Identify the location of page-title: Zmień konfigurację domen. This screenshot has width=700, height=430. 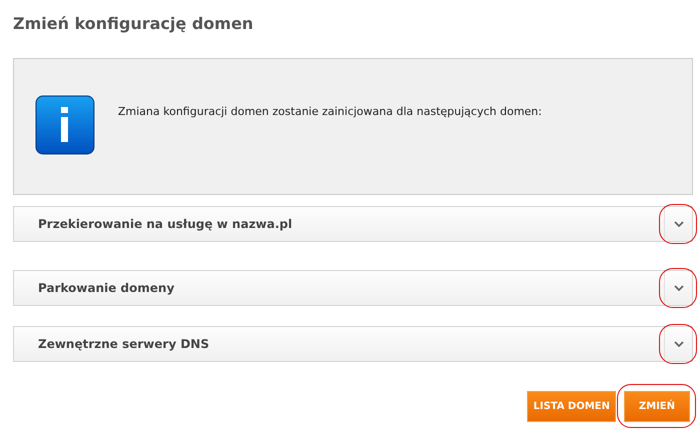
(133, 24).